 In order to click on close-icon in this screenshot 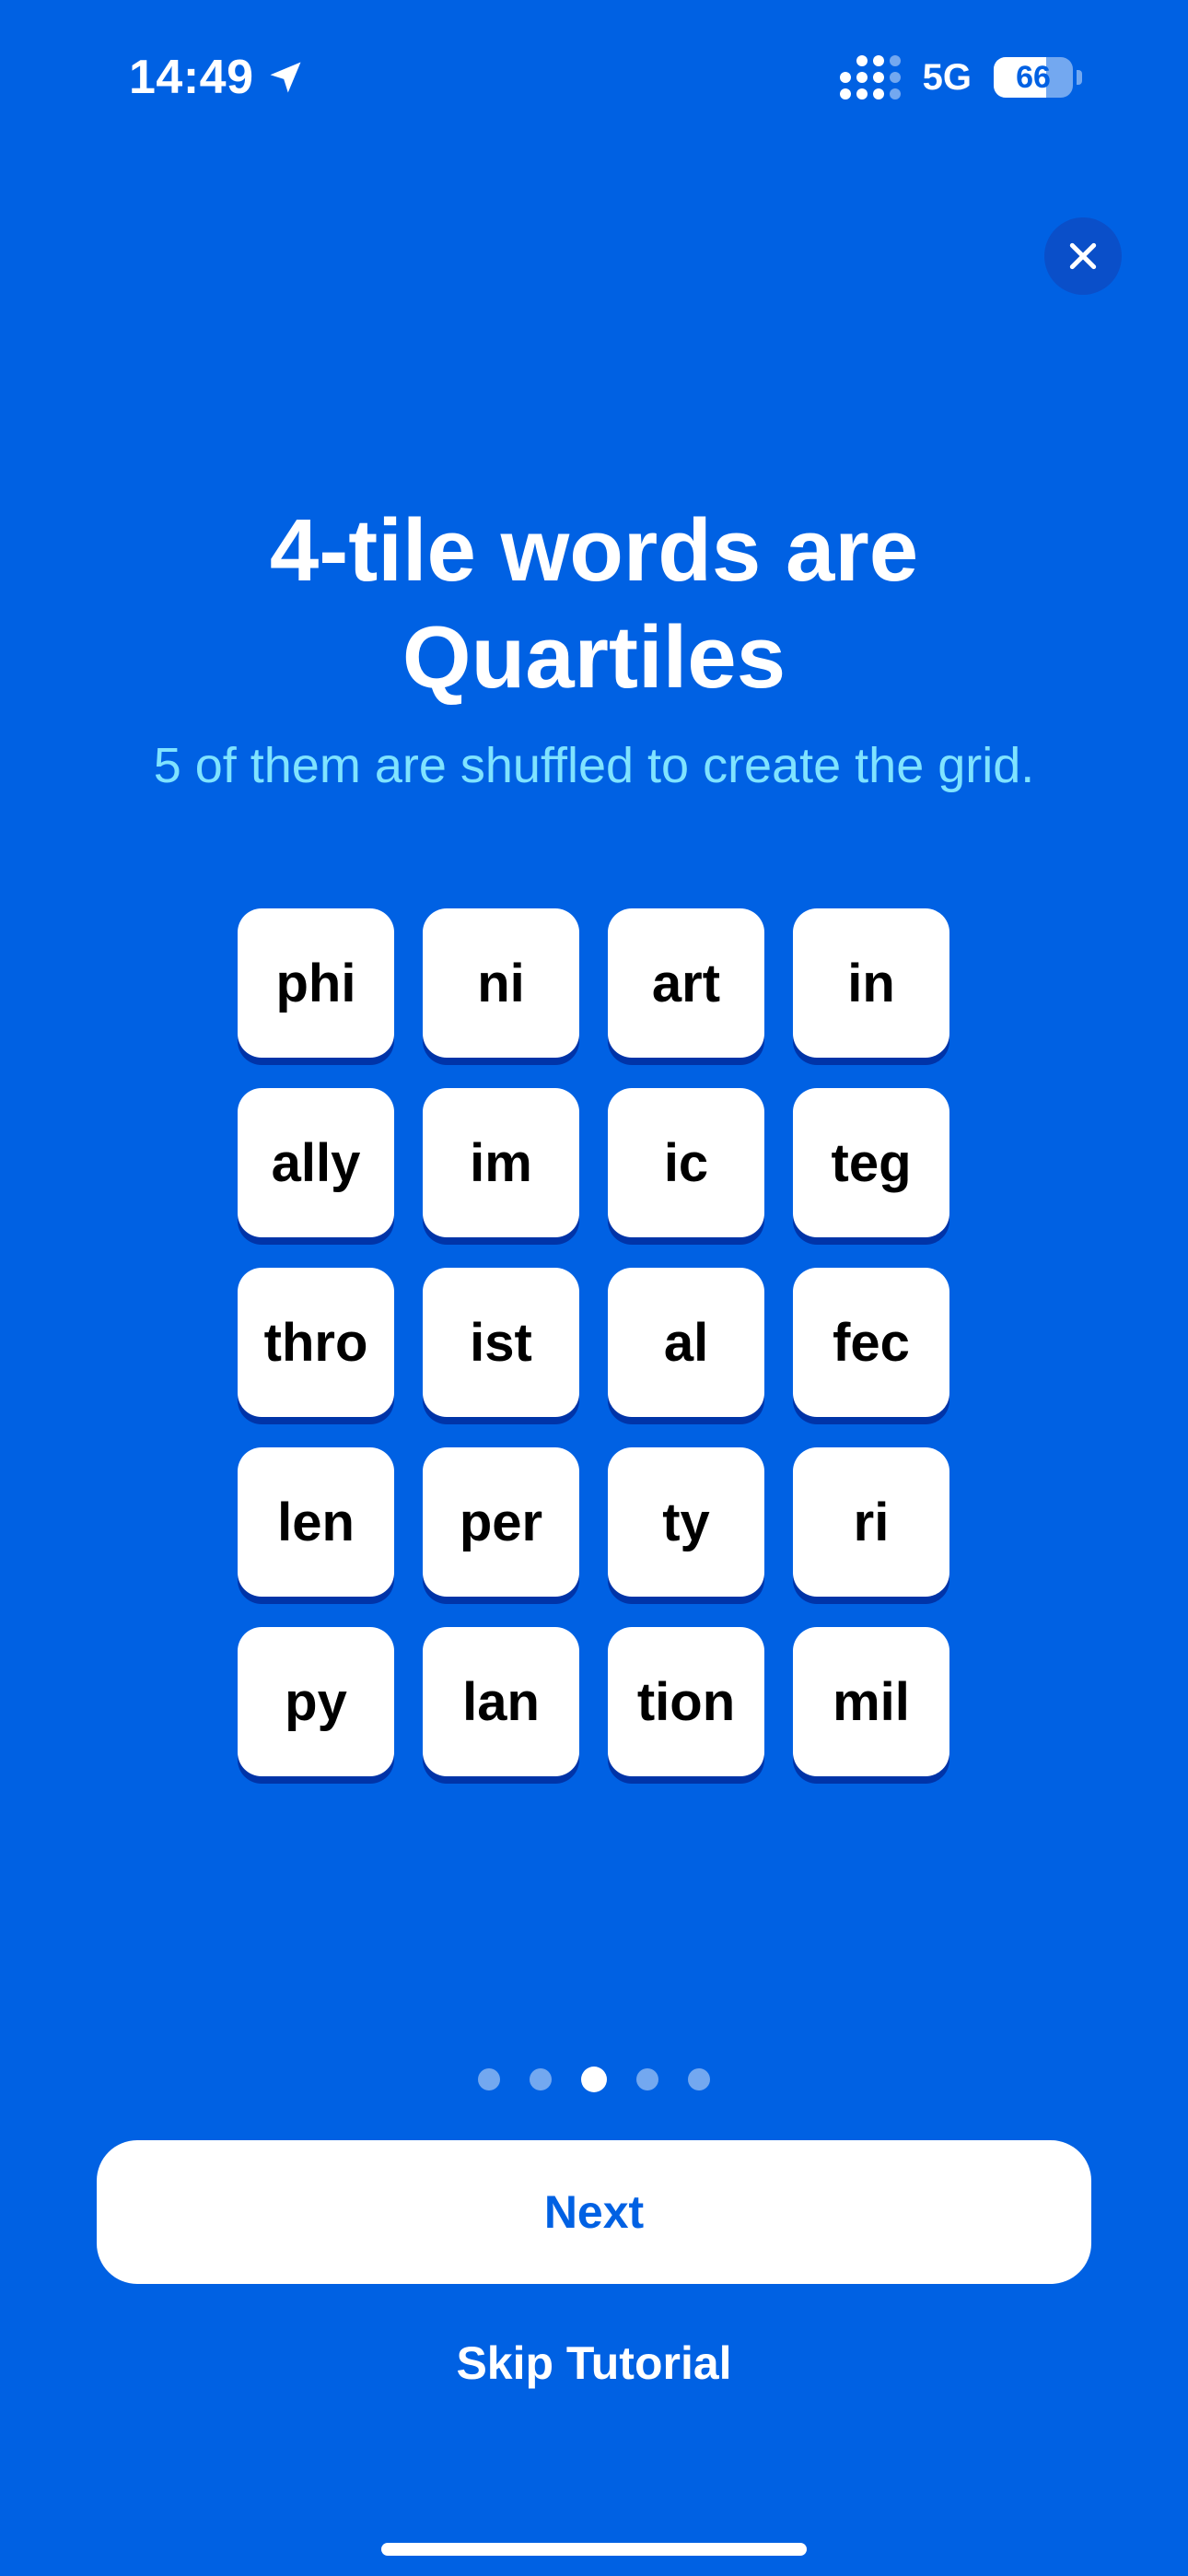, I will do `click(1083, 256)`.